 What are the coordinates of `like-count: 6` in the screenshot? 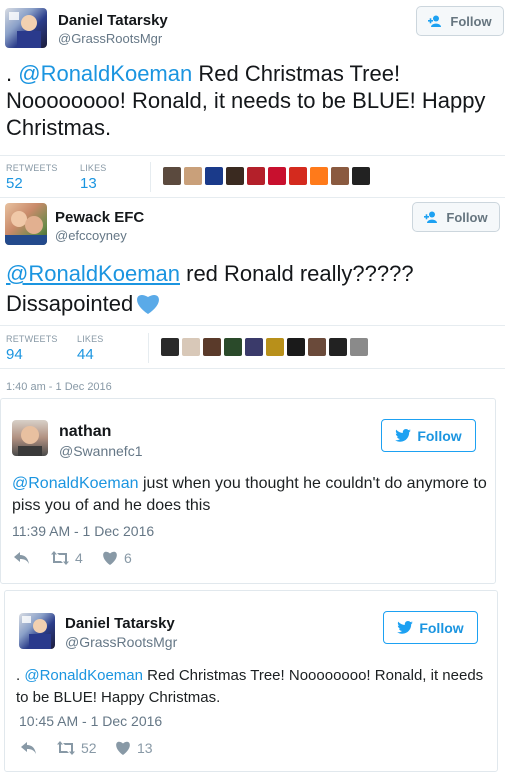 It's located at (128, 558).